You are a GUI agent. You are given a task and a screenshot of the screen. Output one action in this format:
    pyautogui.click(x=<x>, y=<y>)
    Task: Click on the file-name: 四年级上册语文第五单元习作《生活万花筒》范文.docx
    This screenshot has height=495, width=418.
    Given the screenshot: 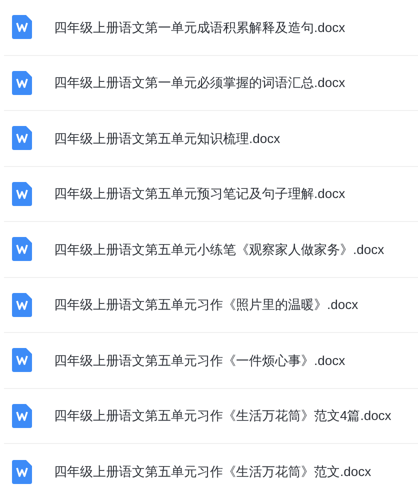 What is the action you would take?
    pyautogui.click(x=213, y=472)
    